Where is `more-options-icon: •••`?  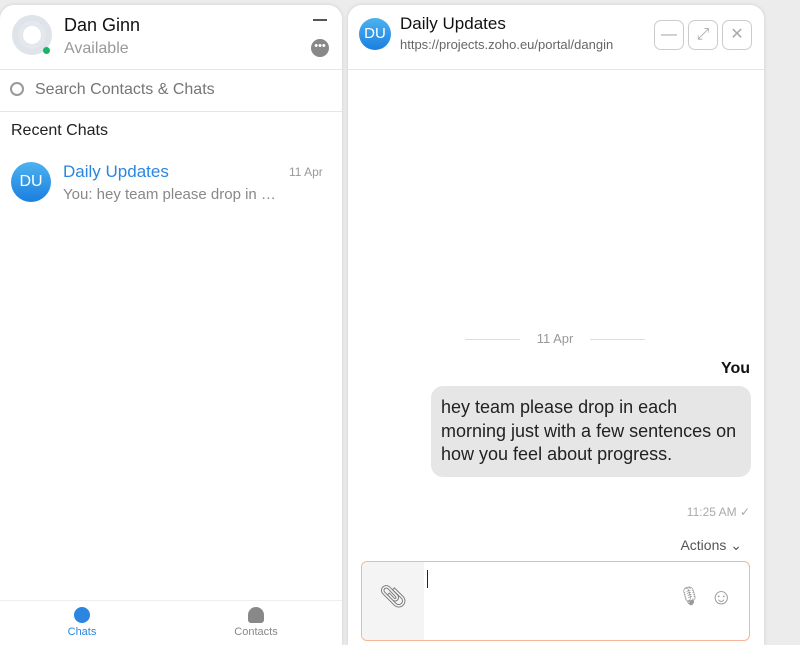 more-options-icon: ••• is located at coordinates (320, 48).